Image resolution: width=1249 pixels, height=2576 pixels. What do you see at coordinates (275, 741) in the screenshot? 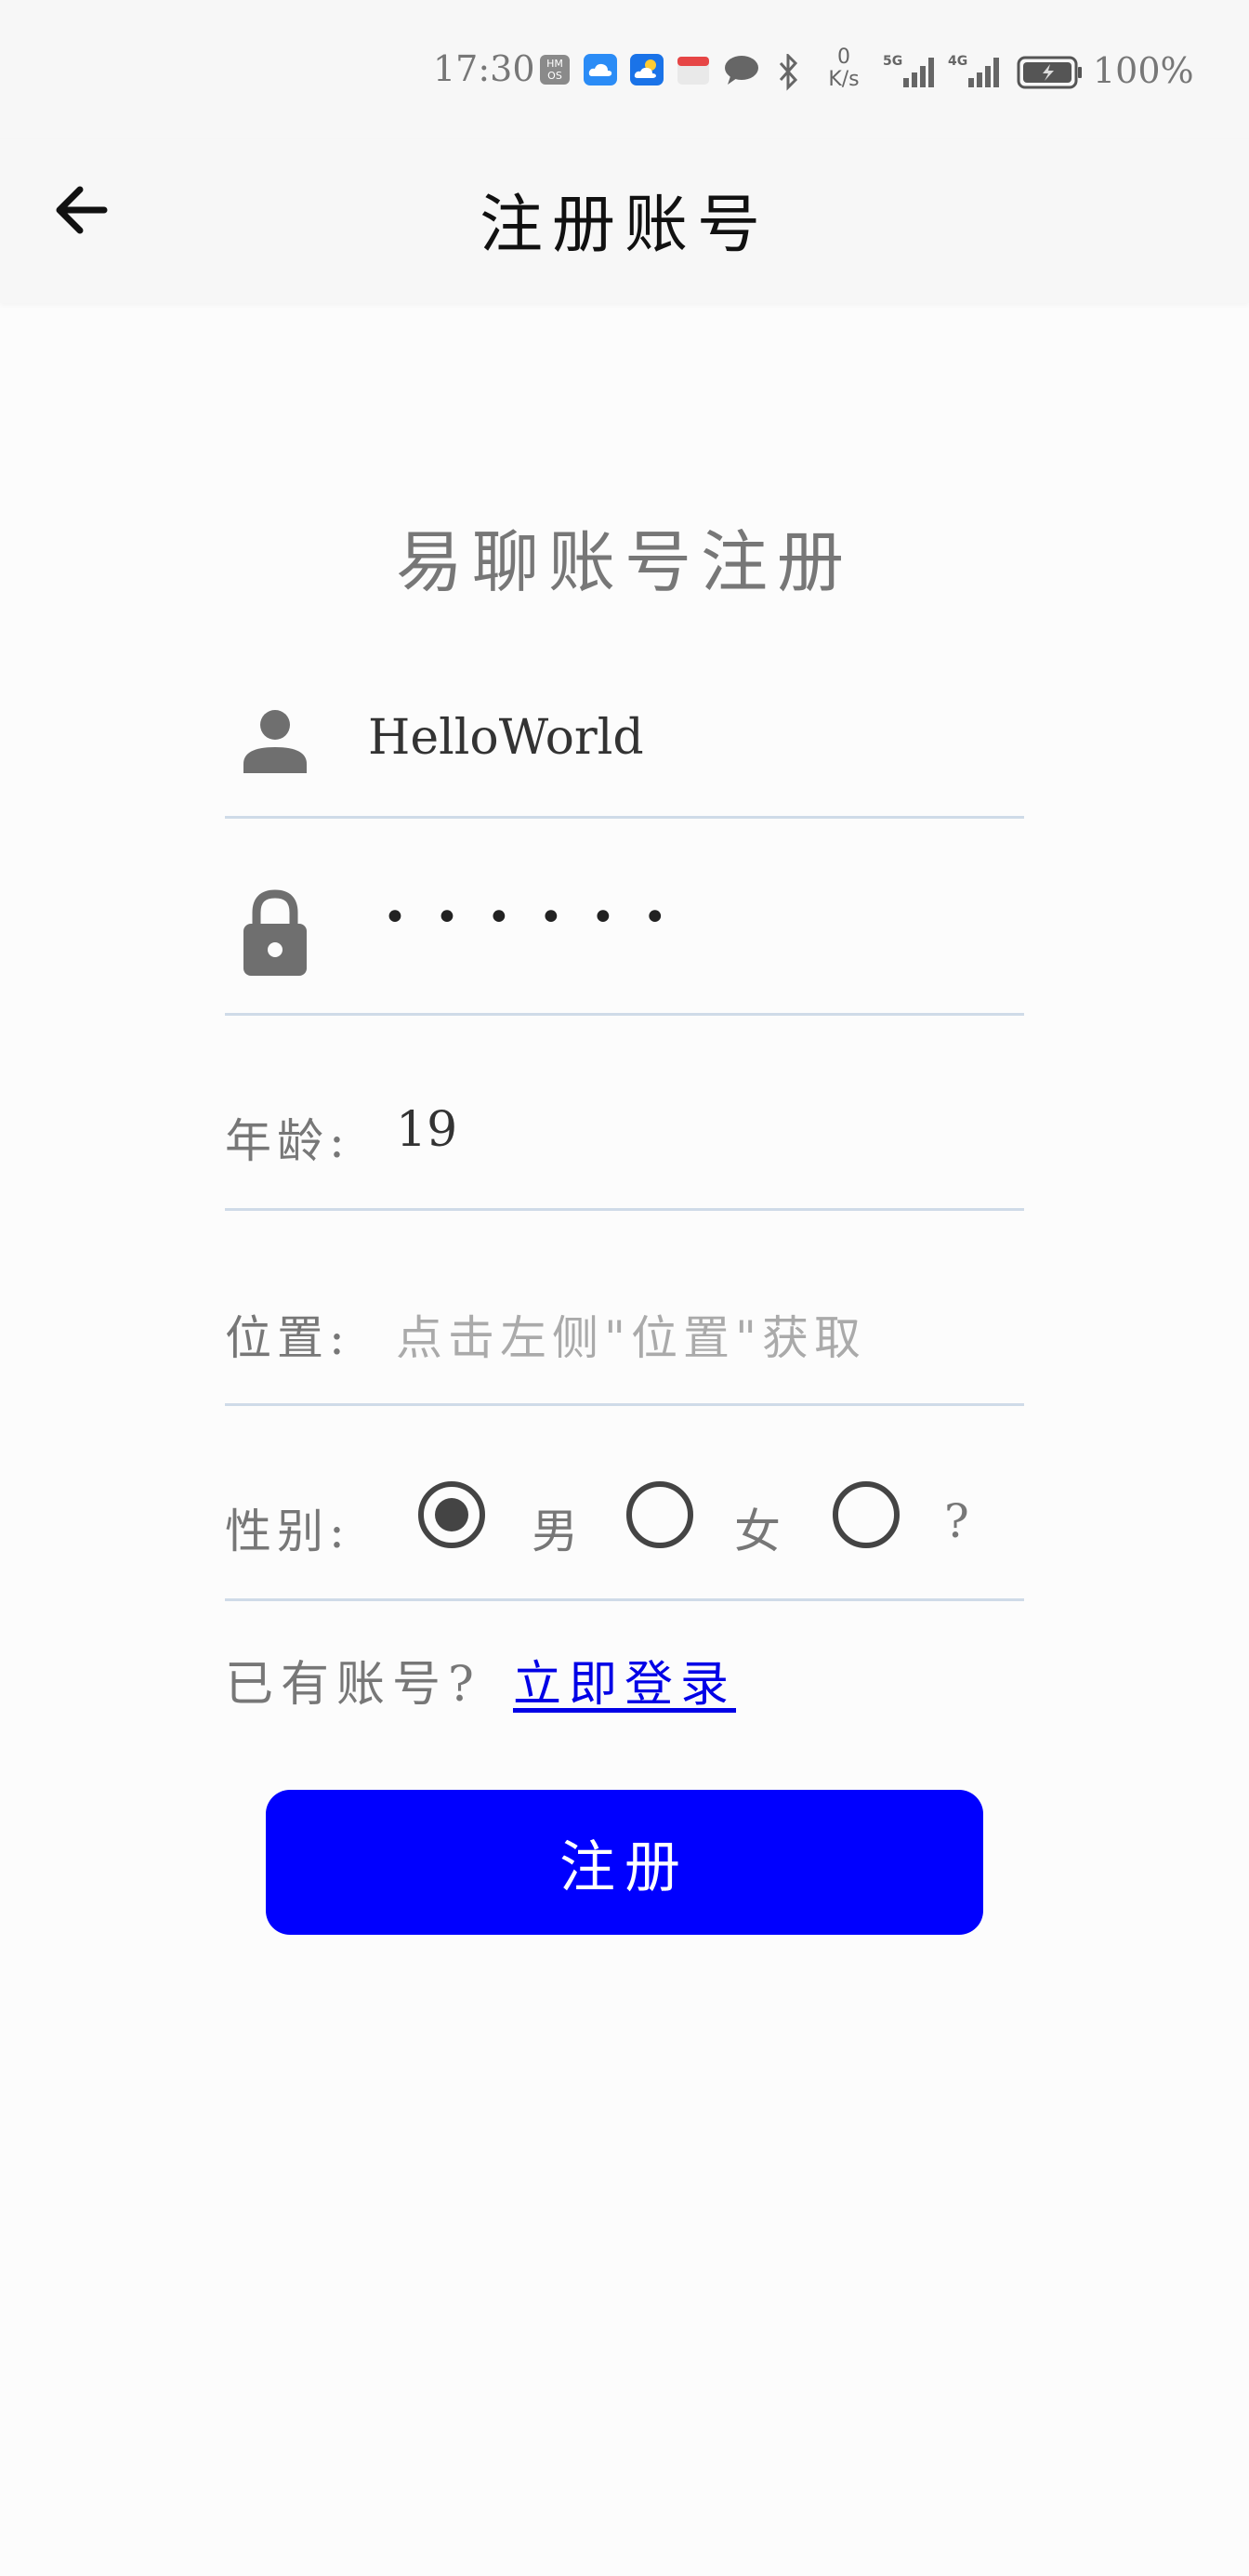
I see `person-icon` at bounding box center [275, 741].